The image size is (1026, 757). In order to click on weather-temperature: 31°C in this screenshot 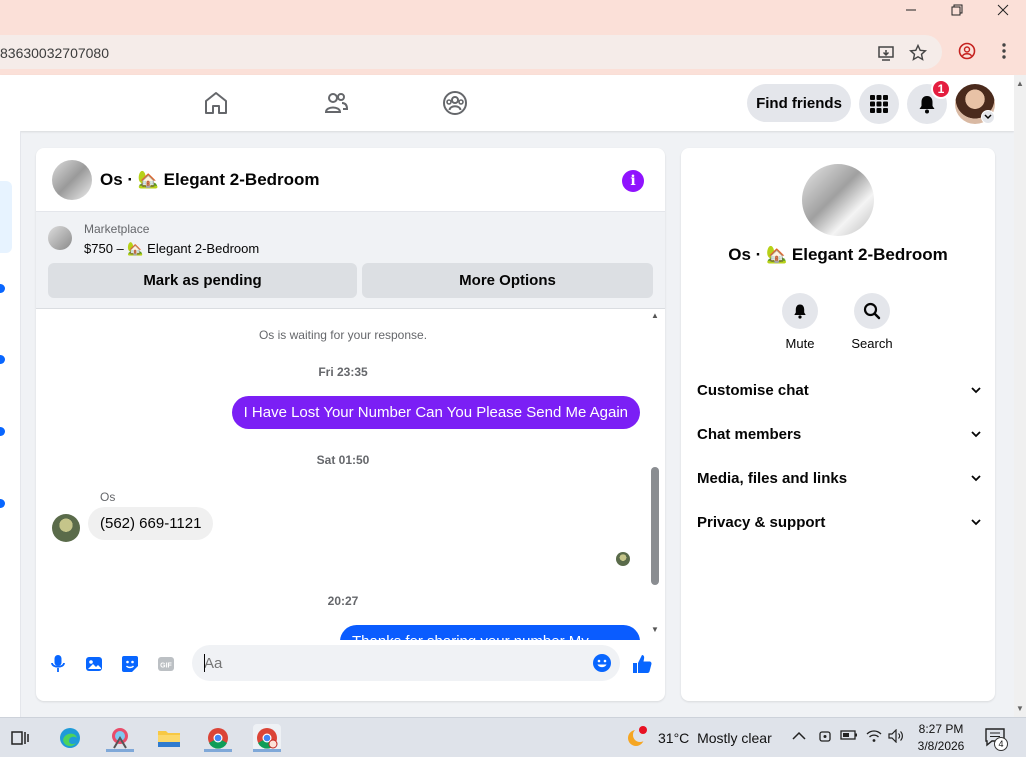, I will do `click(674, 738)`.